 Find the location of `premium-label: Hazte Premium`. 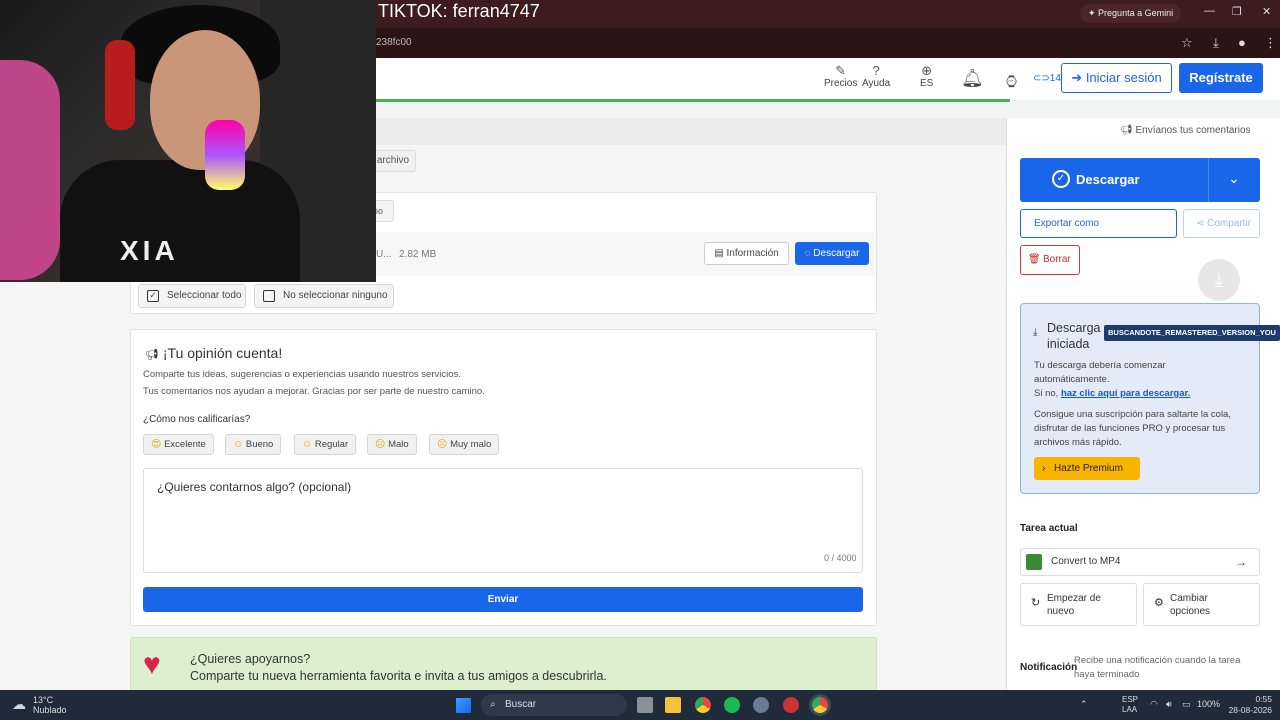

premium-label: Hazte Premium is located at coordinates (1088, 468).